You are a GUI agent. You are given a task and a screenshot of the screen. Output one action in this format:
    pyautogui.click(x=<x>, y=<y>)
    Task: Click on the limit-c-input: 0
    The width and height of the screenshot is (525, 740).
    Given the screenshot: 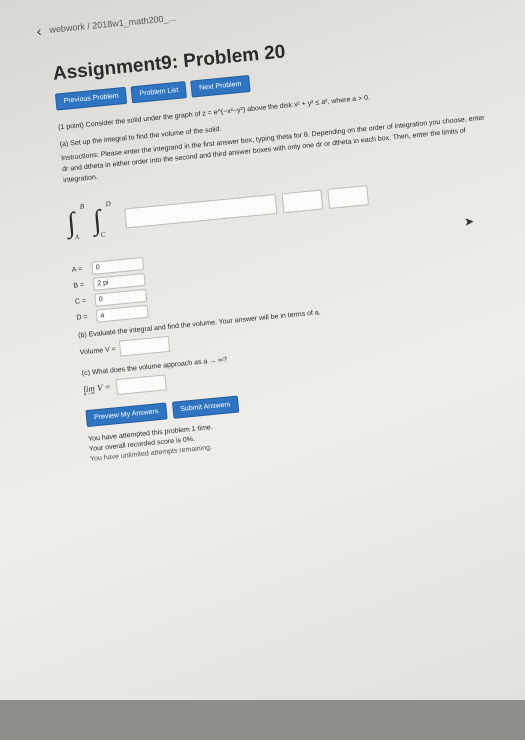 What is the action you would take?
    pyautogui.click(x=121, y=297)
    